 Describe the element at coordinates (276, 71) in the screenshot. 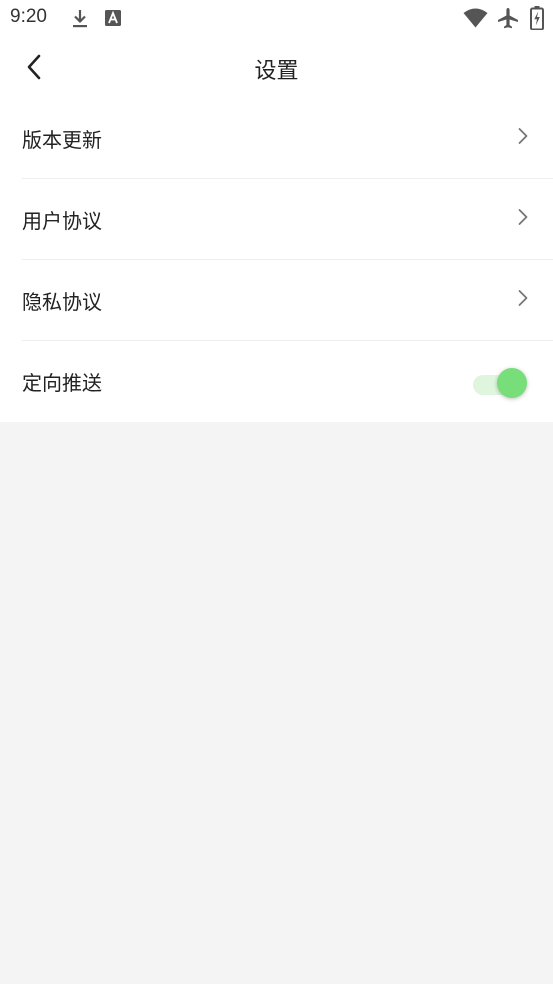

I see `page-title: 设置` at that location.